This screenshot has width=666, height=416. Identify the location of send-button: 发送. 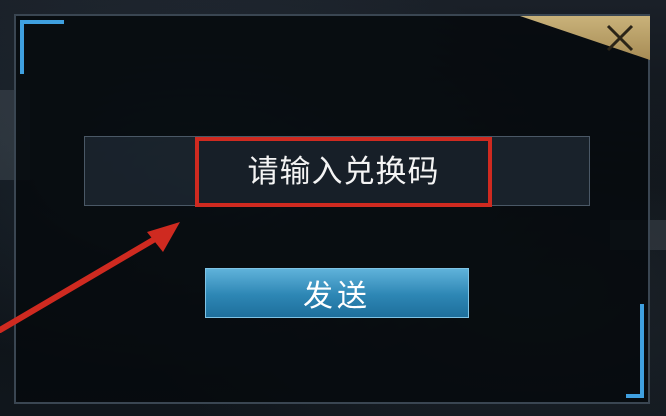
(337, 293).